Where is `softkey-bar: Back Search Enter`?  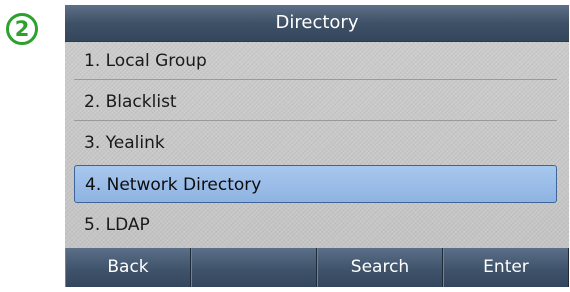 softkey-bar: Back Search Enter is located at coordinates (317, 267).